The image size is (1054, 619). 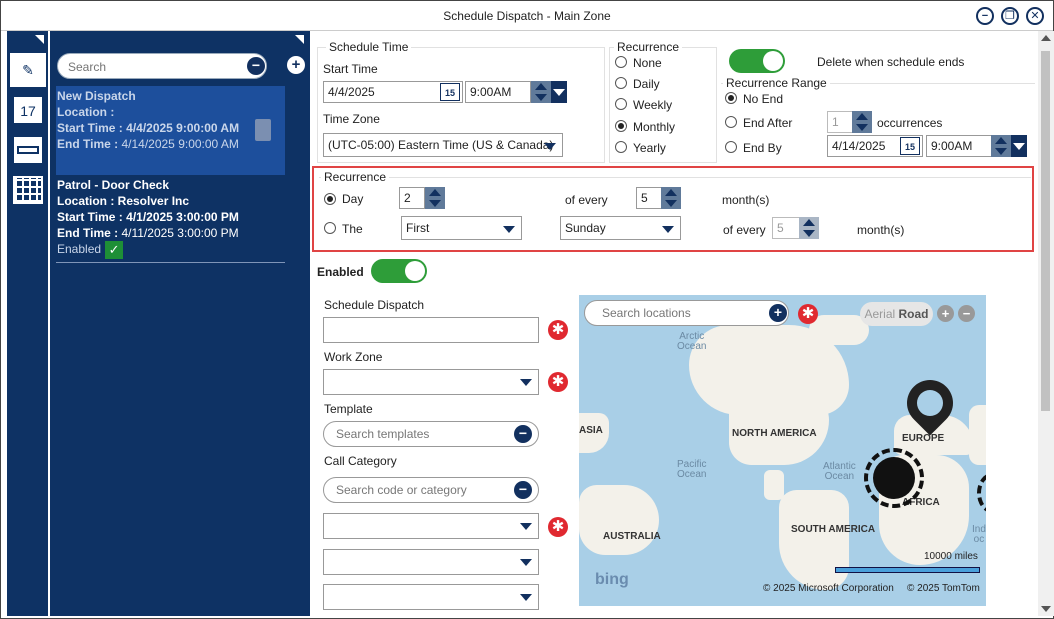 What do you see at coordinates (692, 469) in the screenshot?
I see `pacific-ocean-label: Pacific Ocean` at bounding box center [692, 469].